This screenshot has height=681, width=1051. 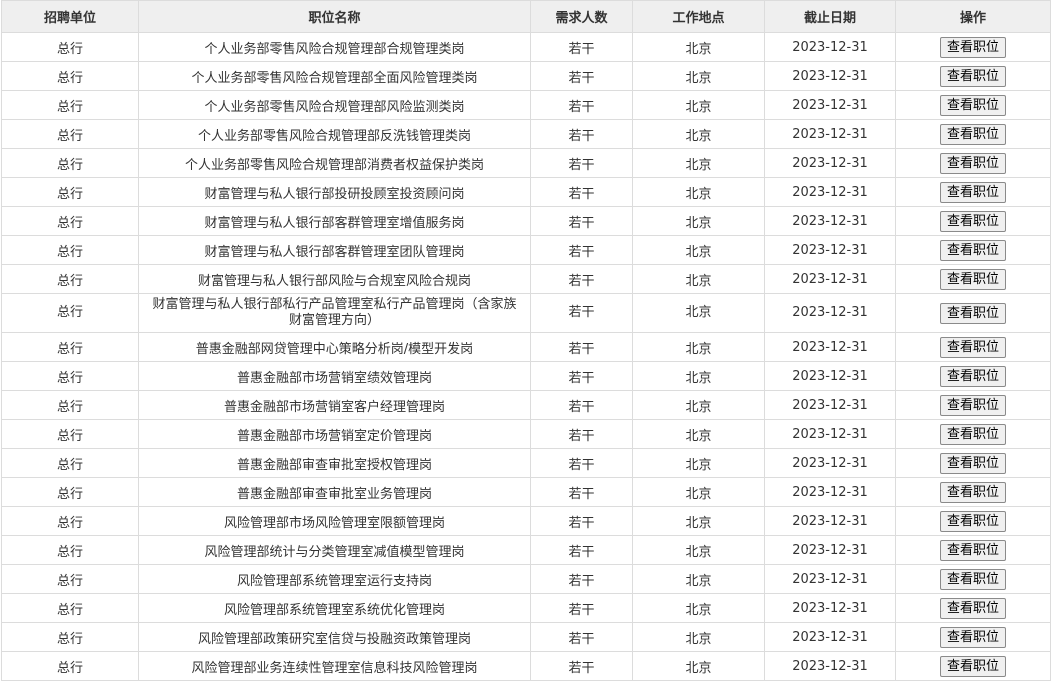 I want to click on header-action: 操作, so click(x=973, y=16).